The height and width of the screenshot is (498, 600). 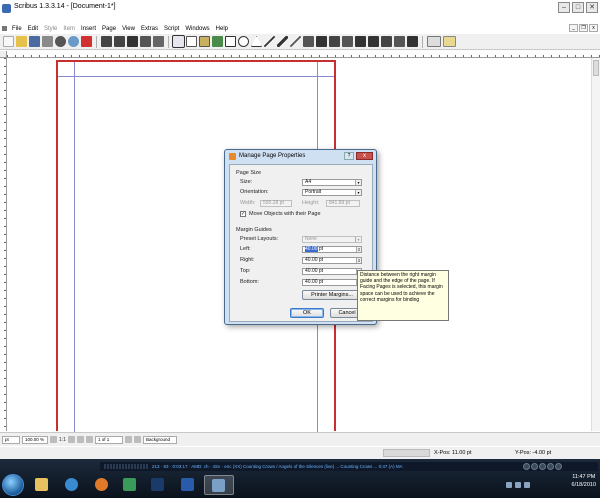 What do you see at coordinates (86, 41) in the screenshot?
I see `pdf-export-icon` at bounding box center [86, 41].